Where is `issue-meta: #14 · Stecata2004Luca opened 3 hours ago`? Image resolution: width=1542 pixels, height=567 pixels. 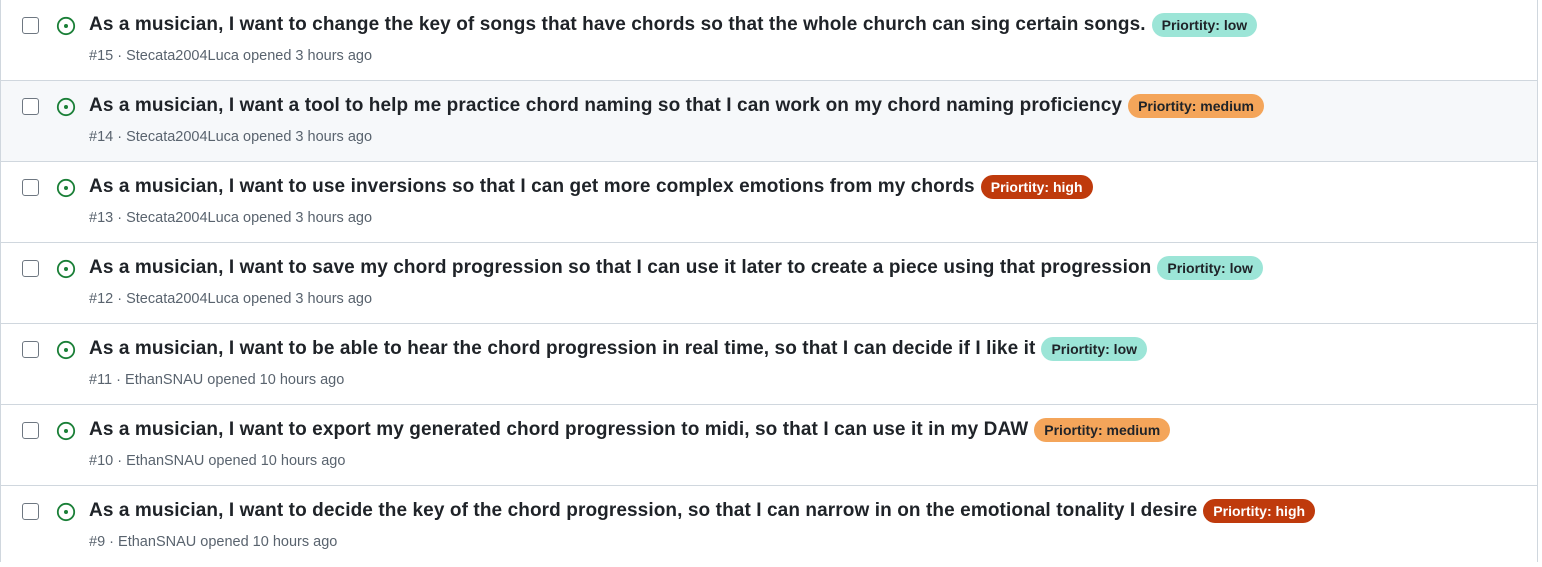 issue-meta: #14 · Stecata2004Luca opened 3 hours ago is located at coordinates (230, 137).